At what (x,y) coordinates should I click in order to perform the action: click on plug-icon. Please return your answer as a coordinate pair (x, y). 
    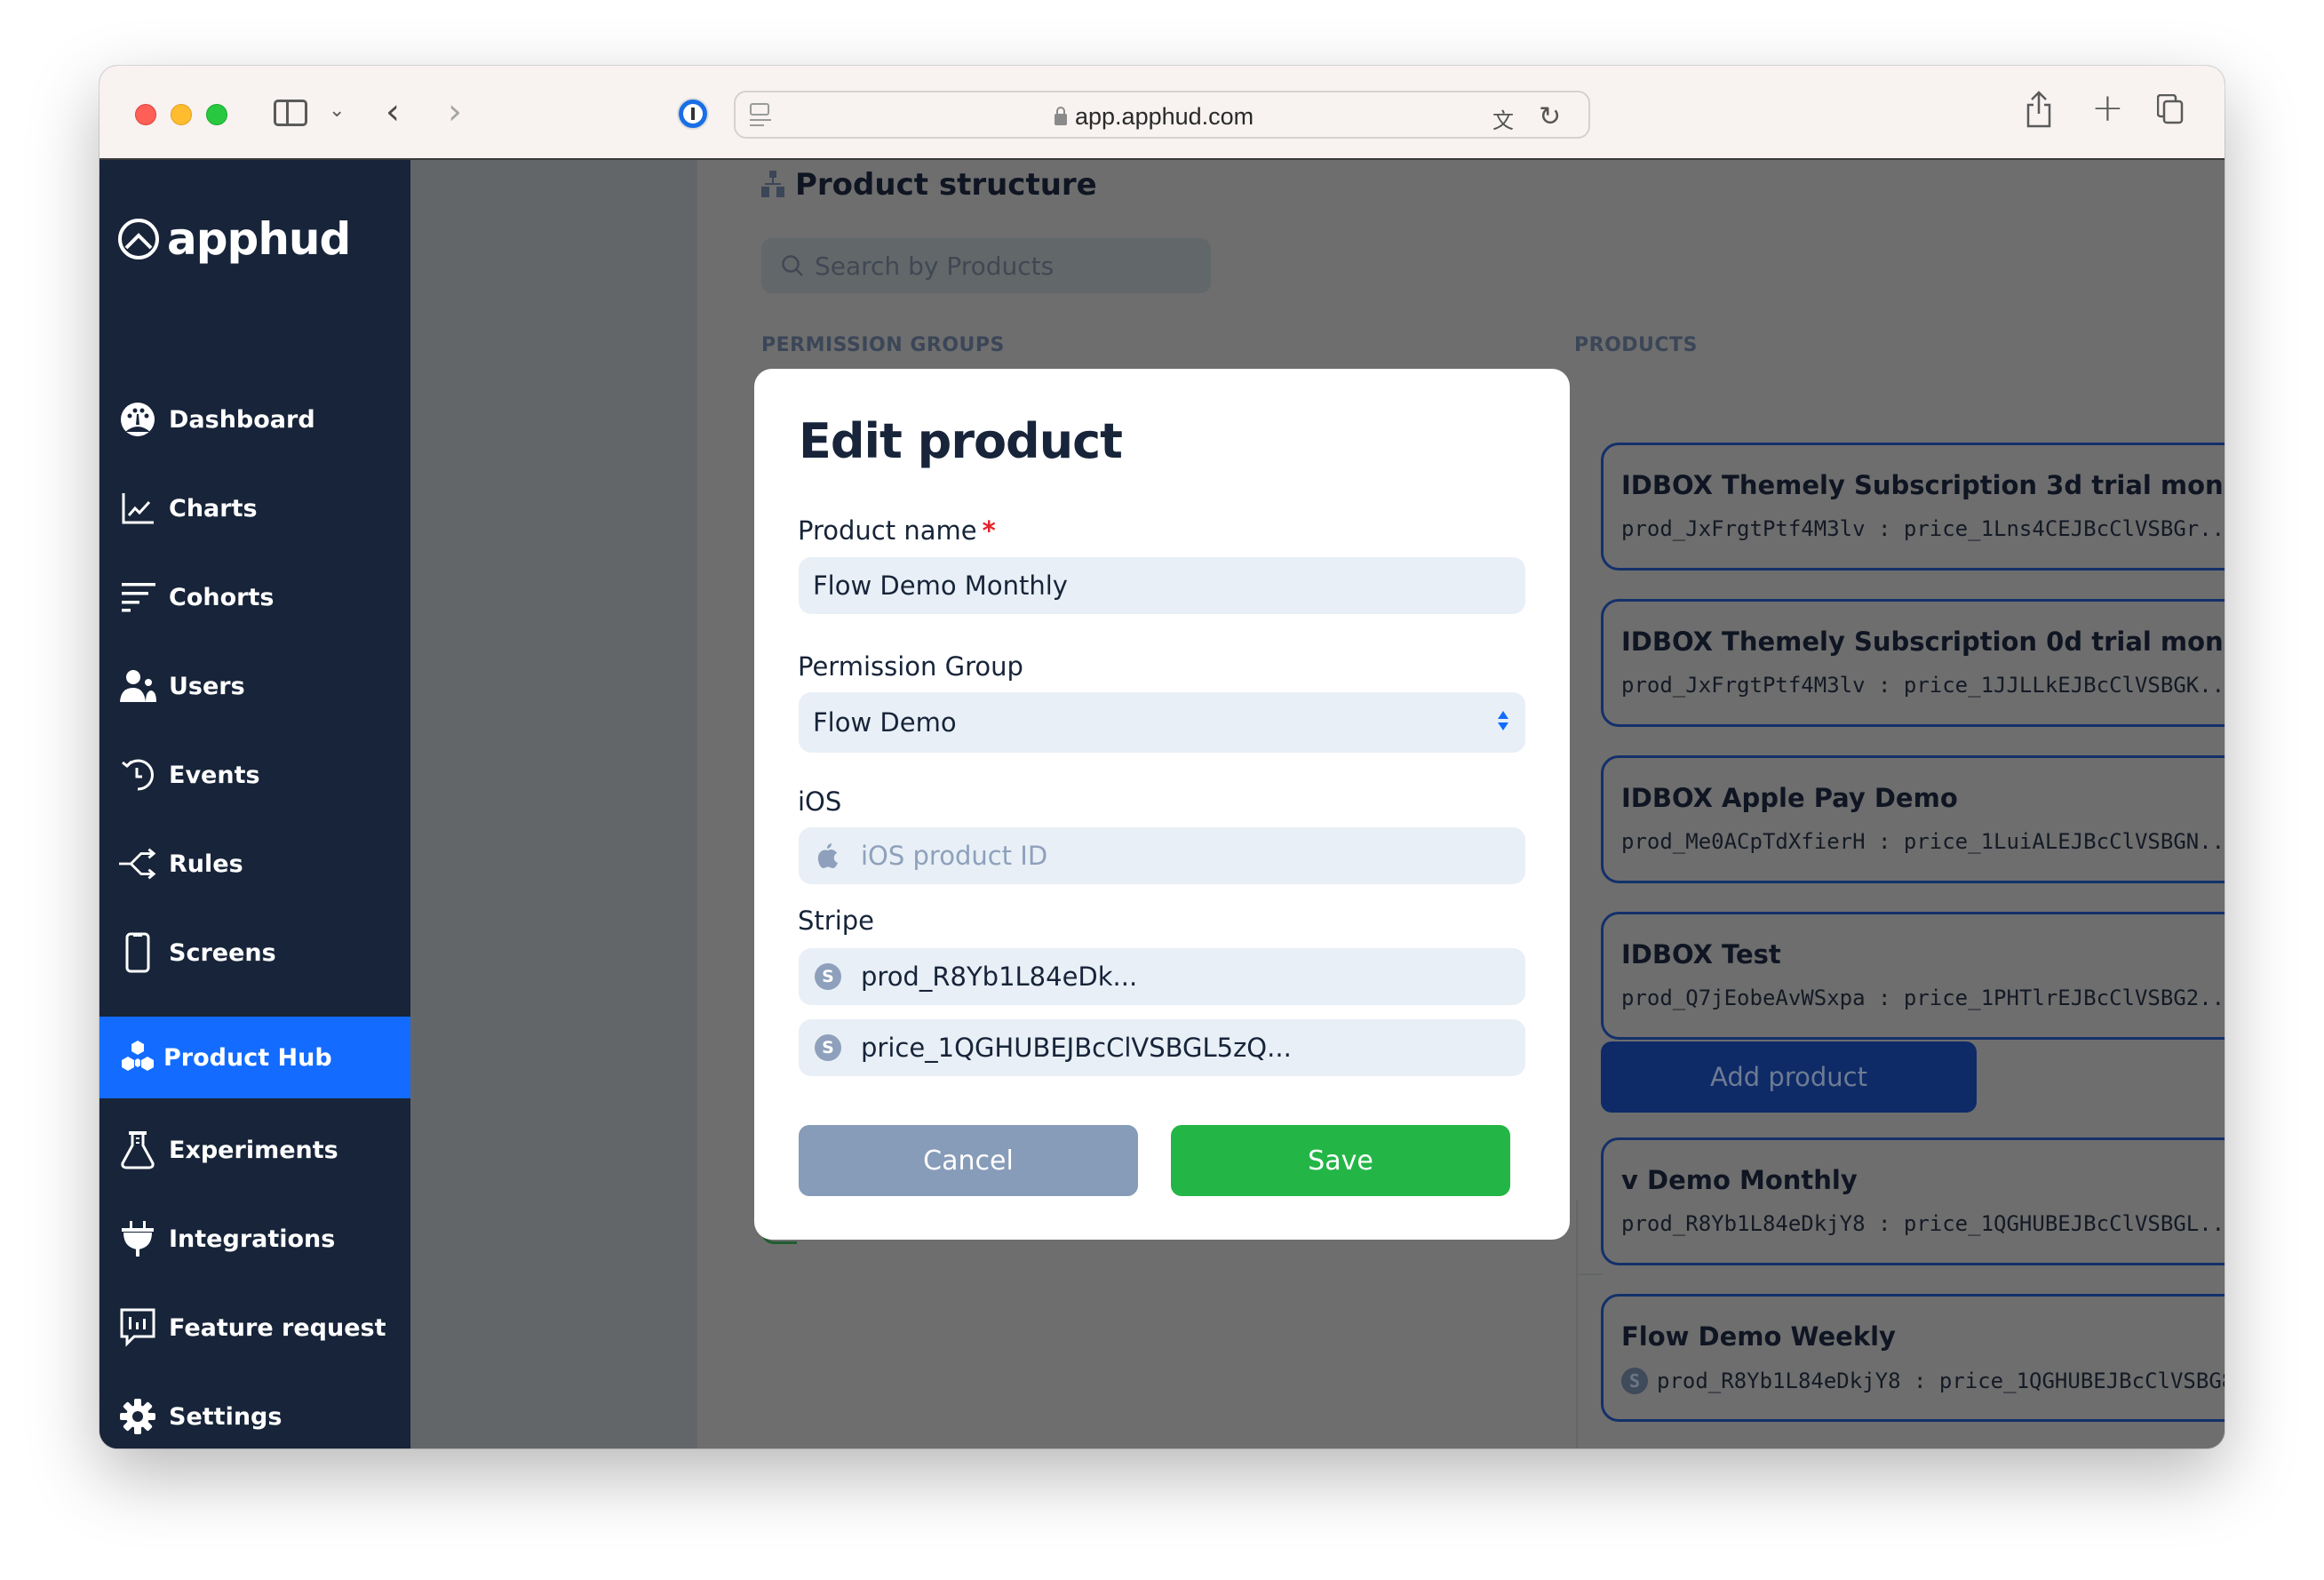
    Looking at the image, I should click on (137, 1238).